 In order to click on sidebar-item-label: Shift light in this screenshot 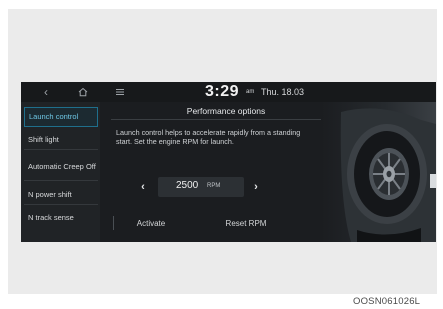, I will do `click(43, 139)`.